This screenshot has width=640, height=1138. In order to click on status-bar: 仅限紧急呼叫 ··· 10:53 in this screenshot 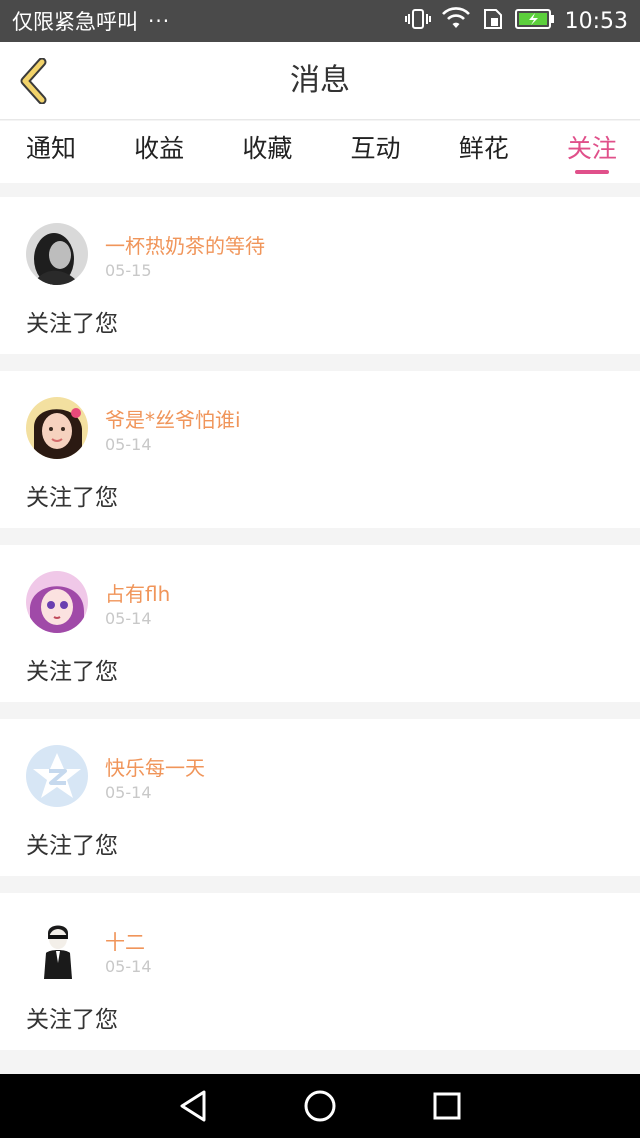, I will do `click(320, 21)`.